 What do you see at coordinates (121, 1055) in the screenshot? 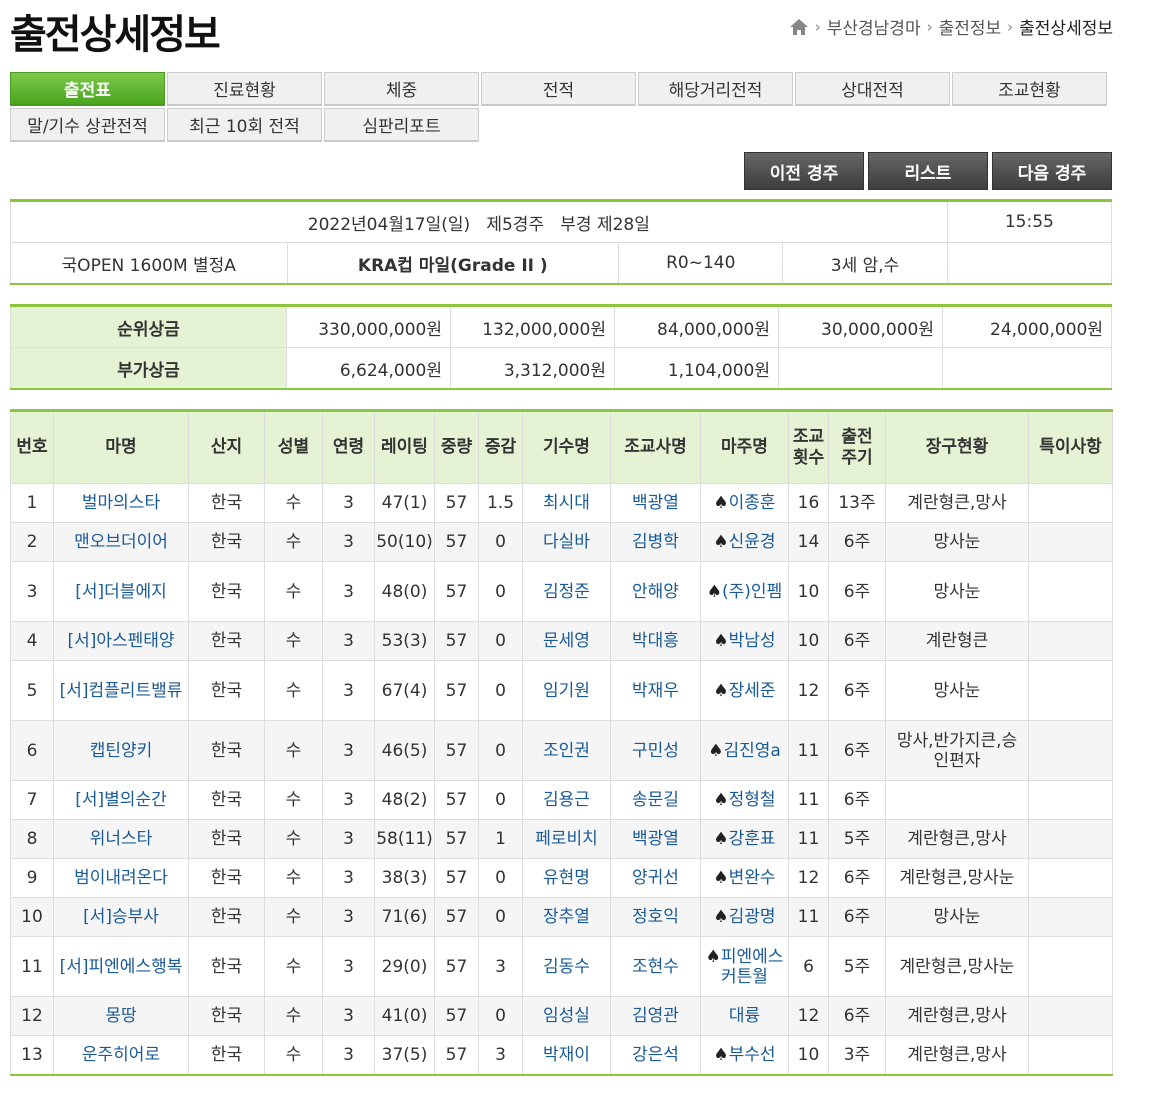
I see `horse-name-link: 운주히어로` at bounding box center [121, 1055].